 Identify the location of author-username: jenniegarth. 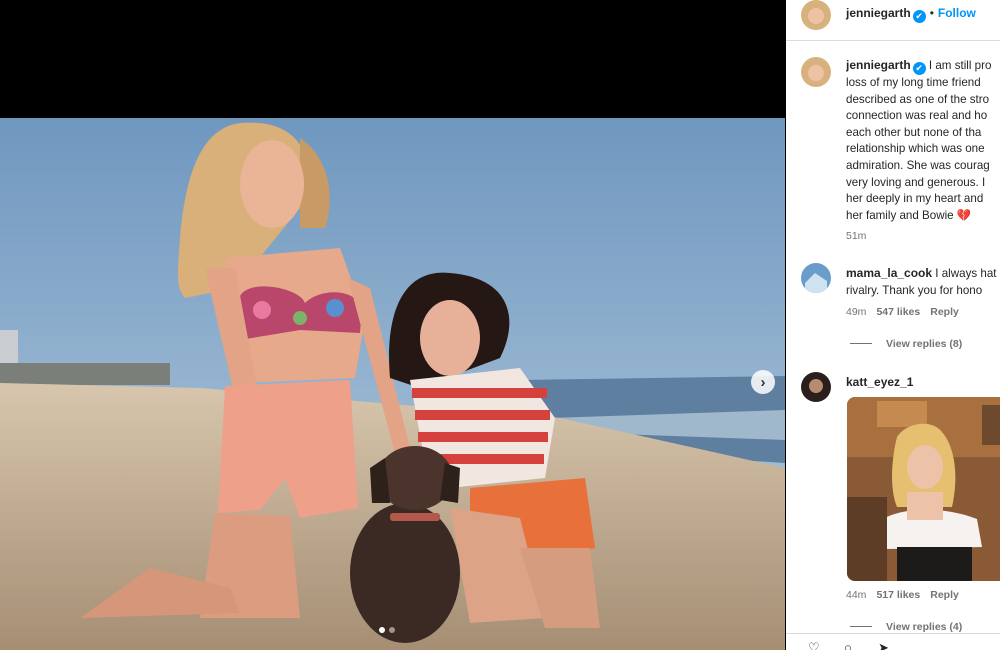
(878, 13).